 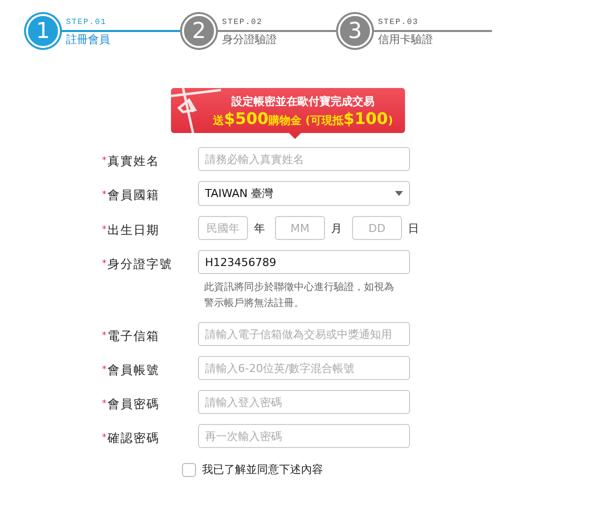 I want to click on unit-label: 日, so click(x=413, y=228).